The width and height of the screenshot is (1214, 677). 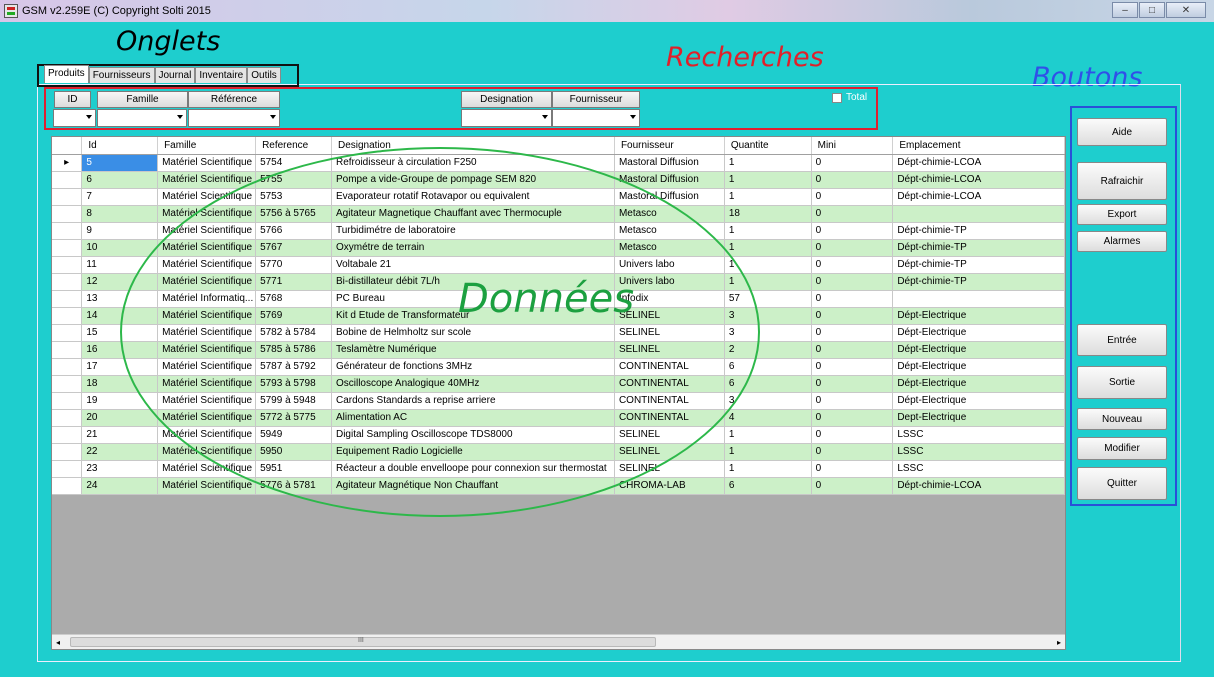 I want to click on search-id-button: ID, so click(x=72, y=99).